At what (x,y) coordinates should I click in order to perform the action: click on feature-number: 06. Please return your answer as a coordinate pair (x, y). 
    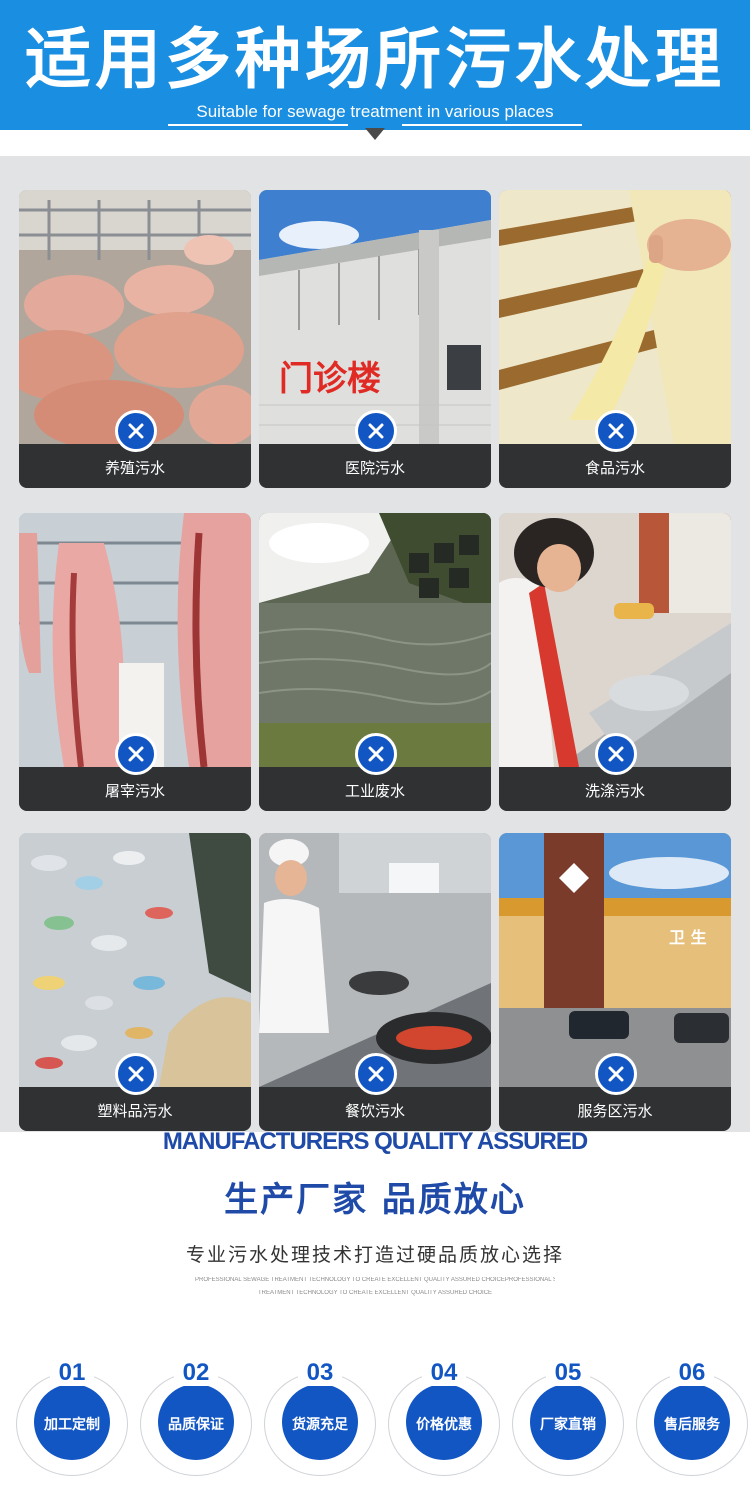
    Looking at the image, I should click on (692, 1372).